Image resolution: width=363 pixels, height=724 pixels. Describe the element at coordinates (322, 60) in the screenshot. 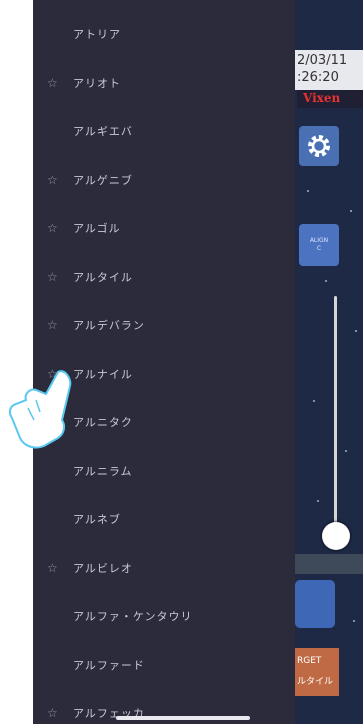

I see `date-readout: 2/03/11` at that location.